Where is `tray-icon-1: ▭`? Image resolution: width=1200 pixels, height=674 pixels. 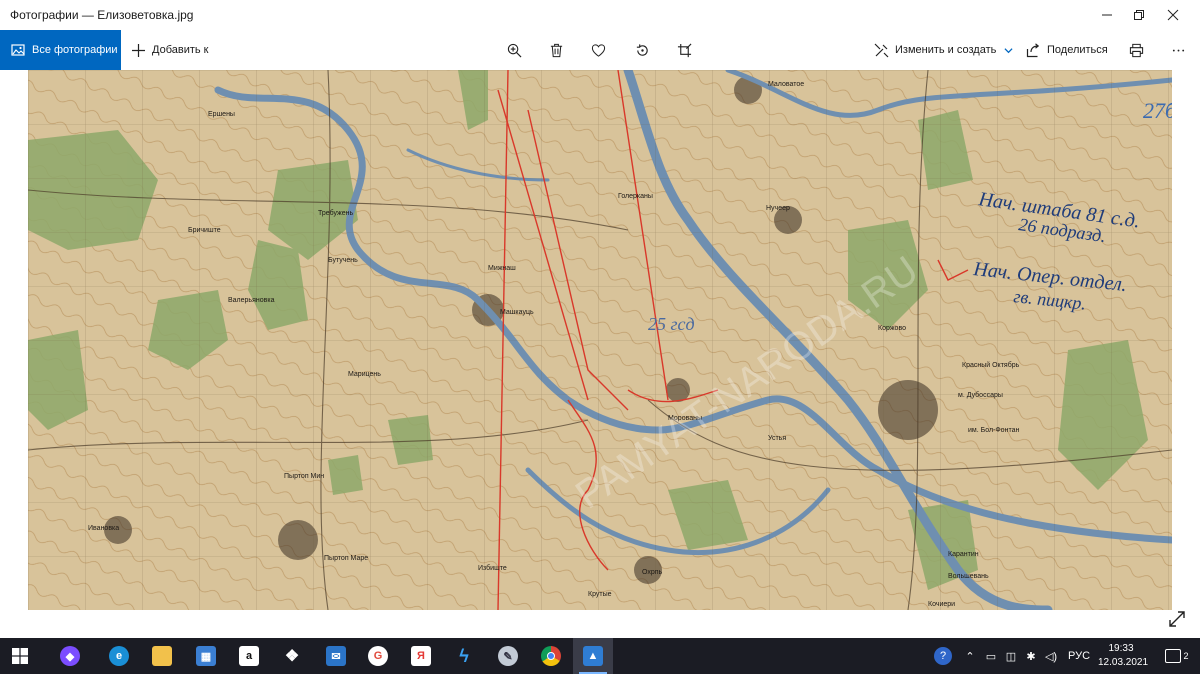
tray-icon-1: ▭ is located at coordinates (991, 656).